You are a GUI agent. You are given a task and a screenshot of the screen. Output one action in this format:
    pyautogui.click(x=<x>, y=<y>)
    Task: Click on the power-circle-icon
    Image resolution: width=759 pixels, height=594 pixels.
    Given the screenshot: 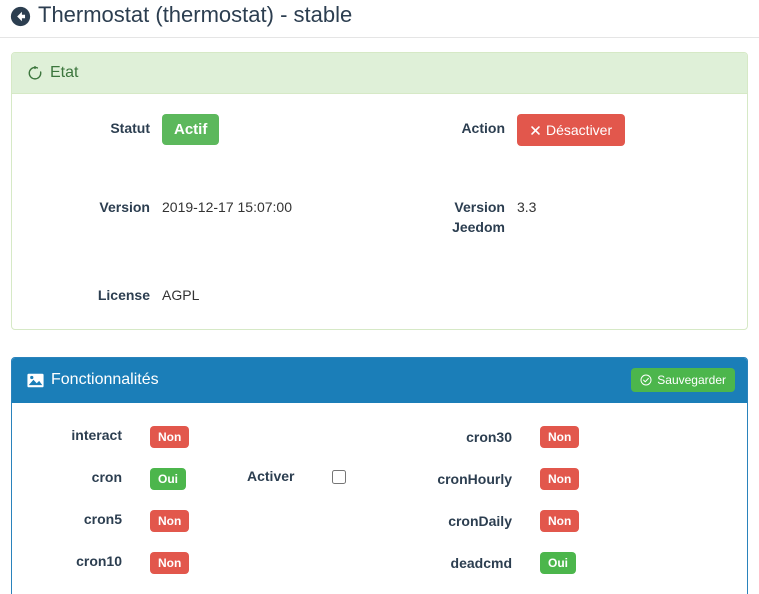 What is the action you would take?
    pyautogui.click(x=35, y=73)
    